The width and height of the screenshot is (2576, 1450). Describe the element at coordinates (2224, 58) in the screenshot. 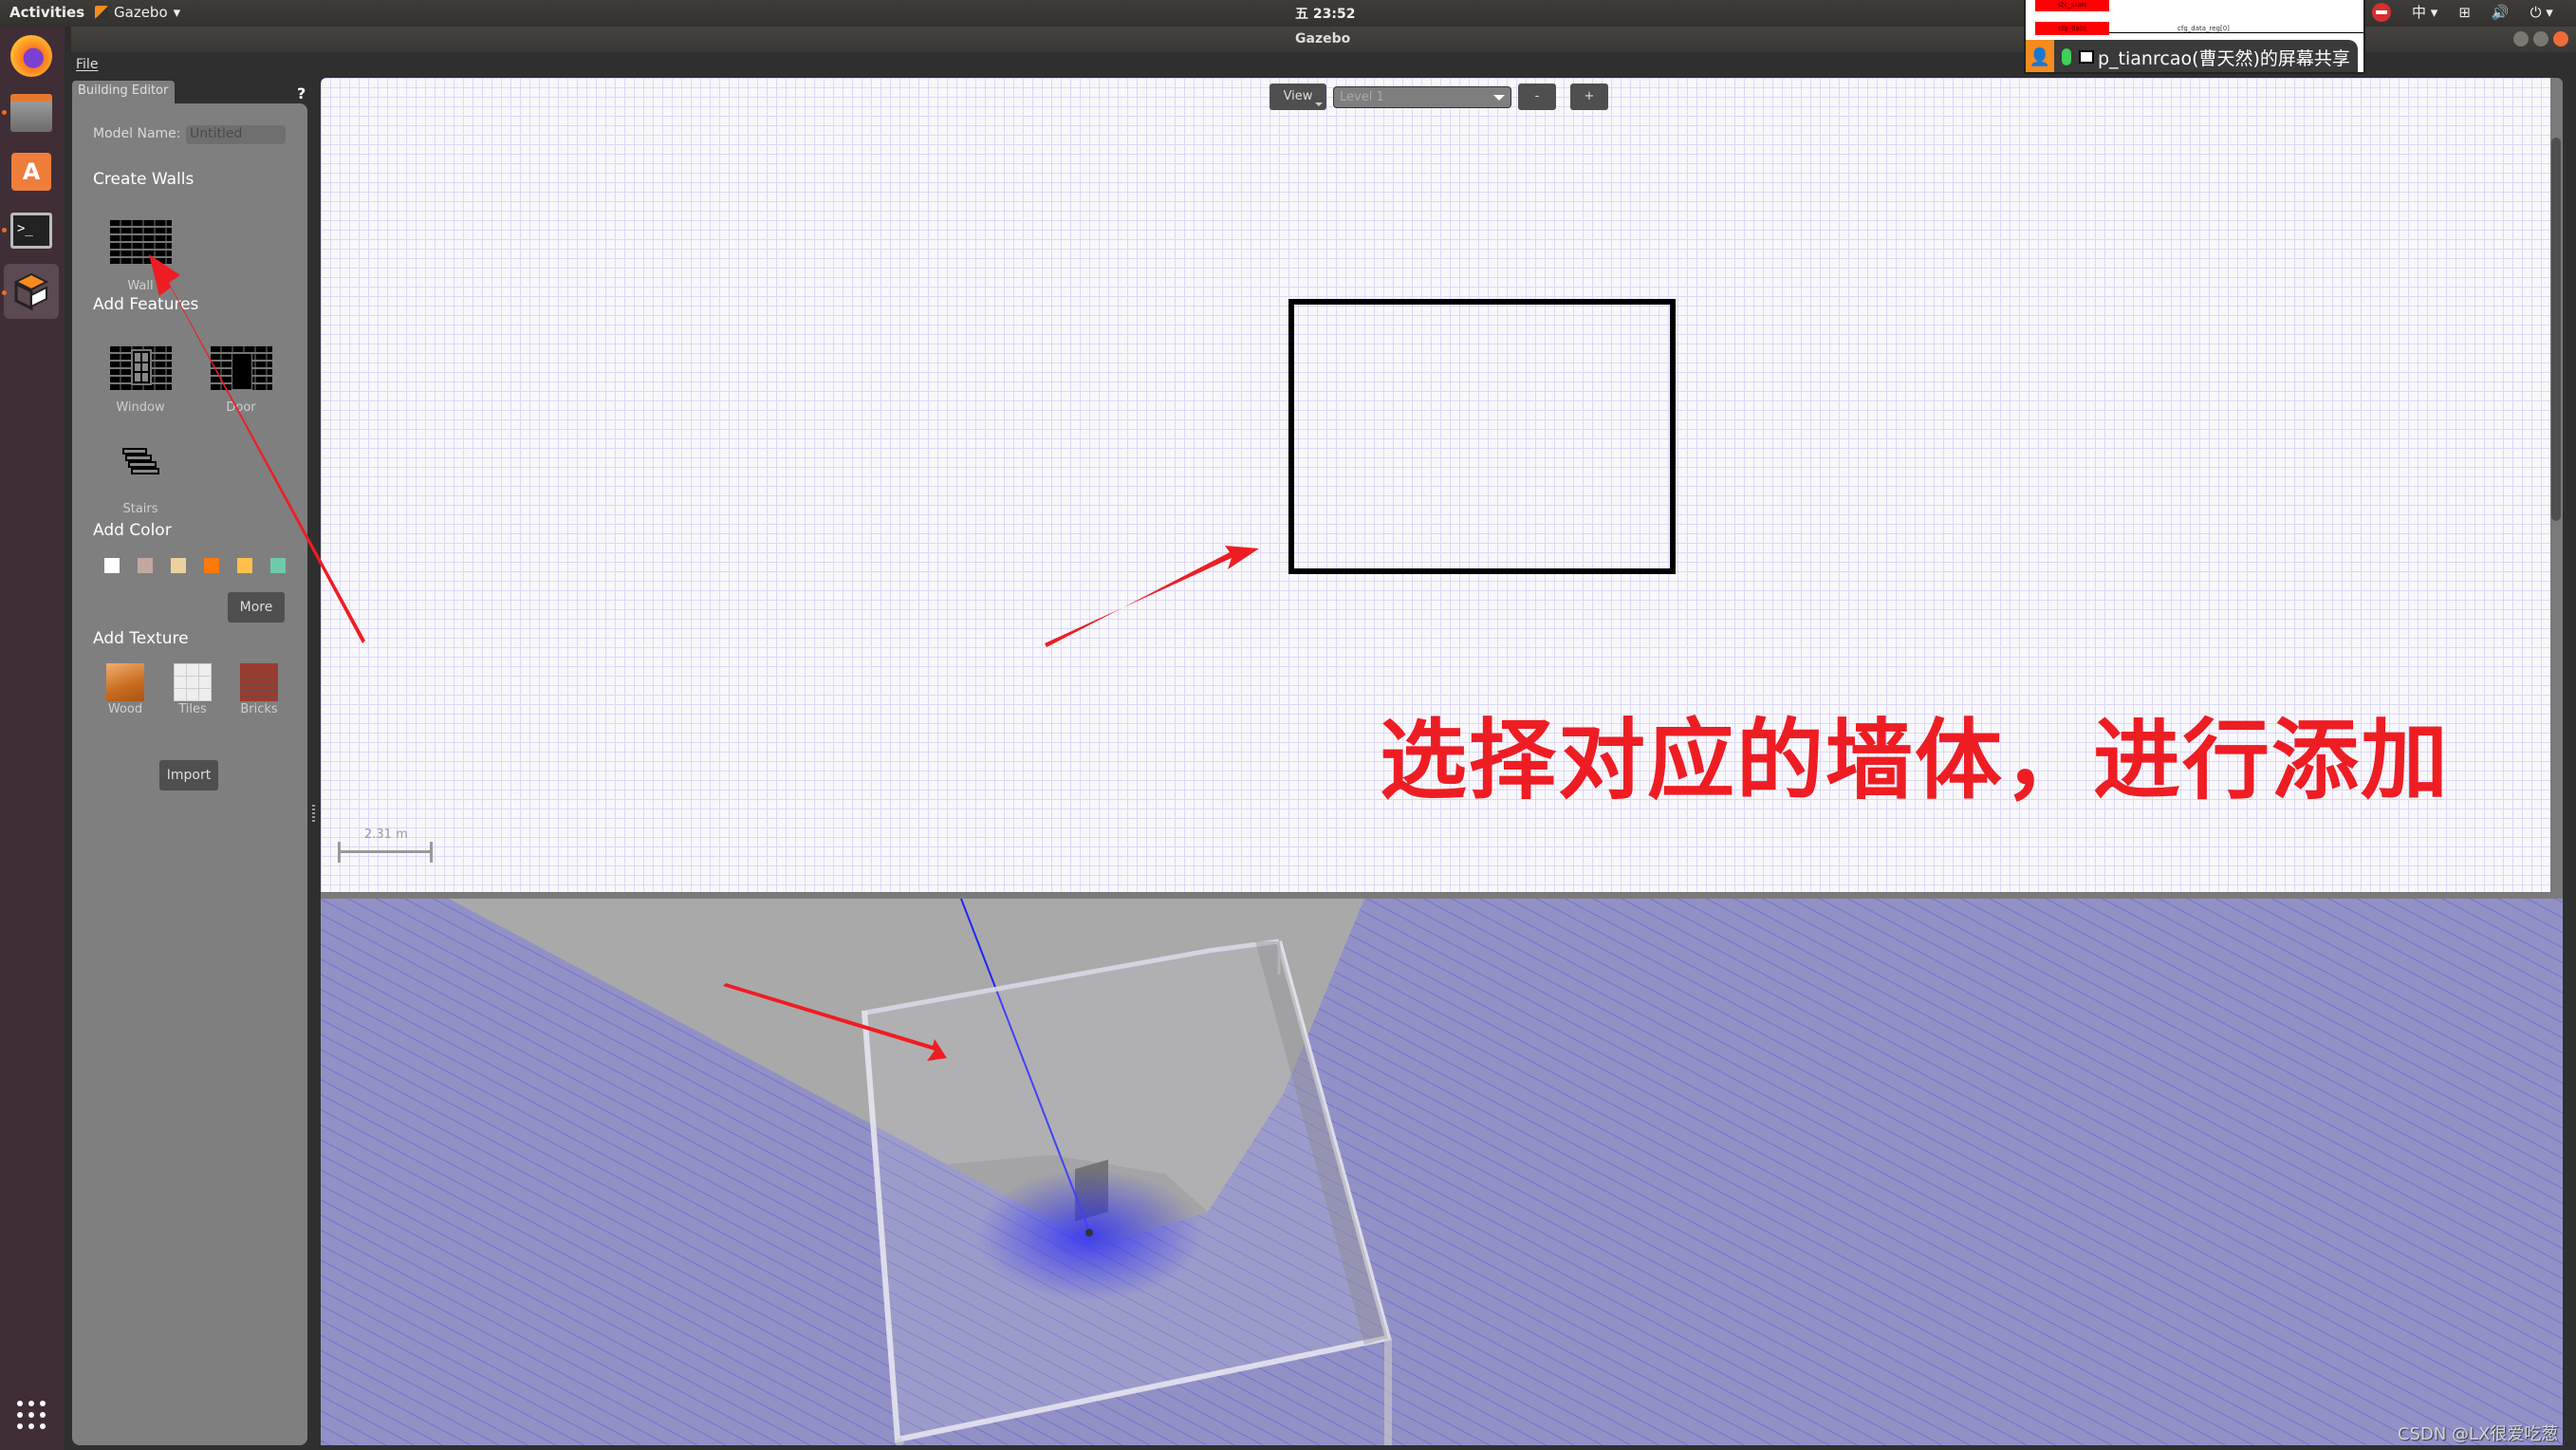

I see `screen-share-label: p_tianrcao(曹天然)的屏幕共享` at that location.